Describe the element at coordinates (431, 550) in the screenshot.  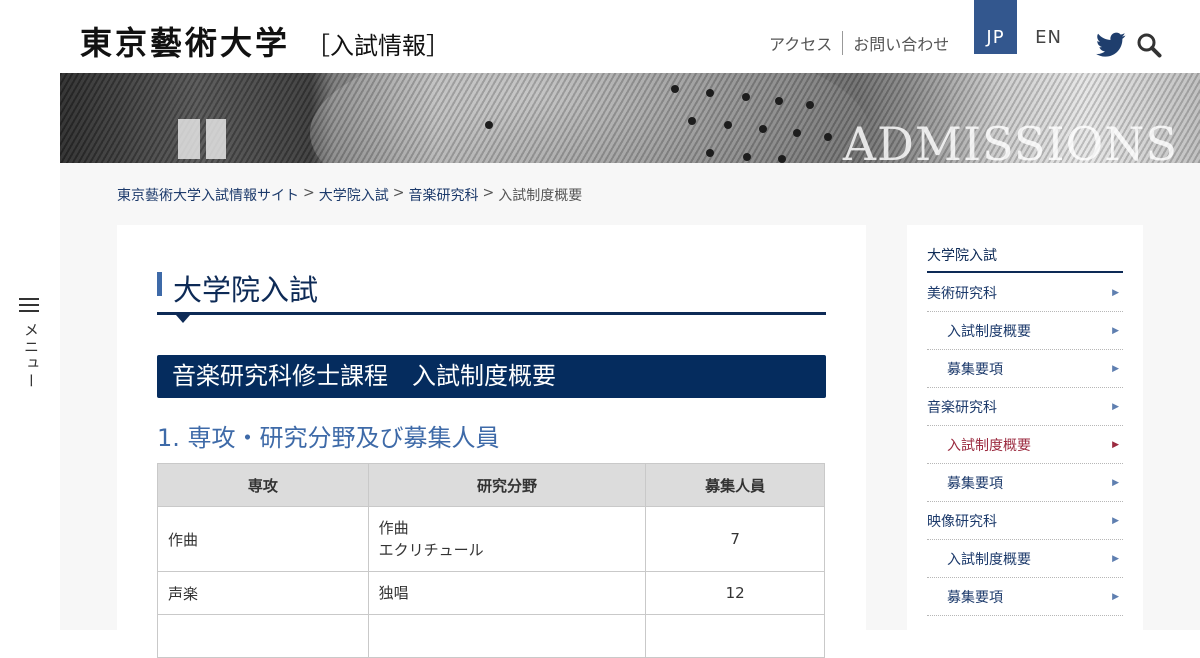
I see `field-name: エクリチュール` at that location.